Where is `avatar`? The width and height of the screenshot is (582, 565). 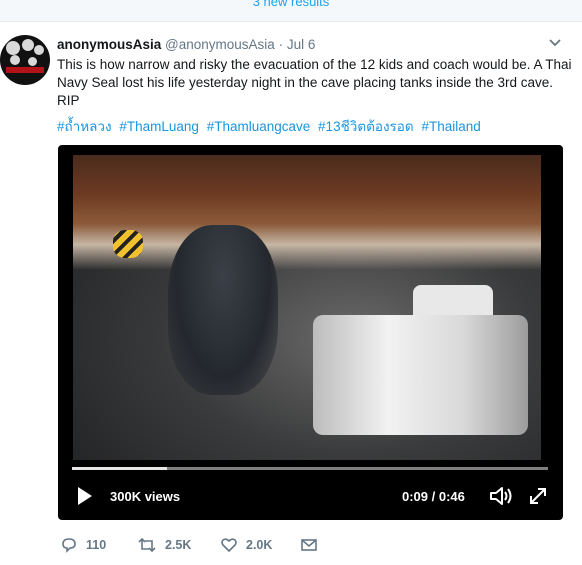
avatar is located at coordinates (25, 60).